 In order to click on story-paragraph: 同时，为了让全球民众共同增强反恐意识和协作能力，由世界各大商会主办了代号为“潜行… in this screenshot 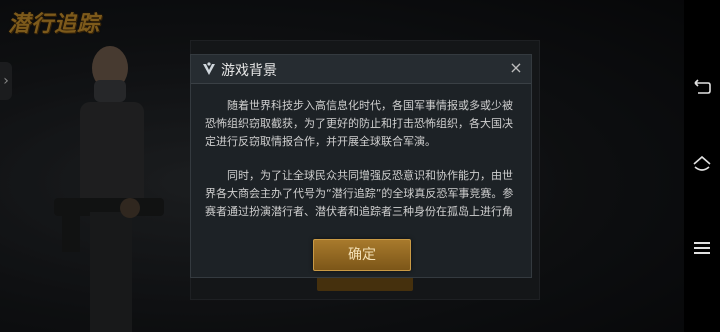, I will do `click(359, 193)`.